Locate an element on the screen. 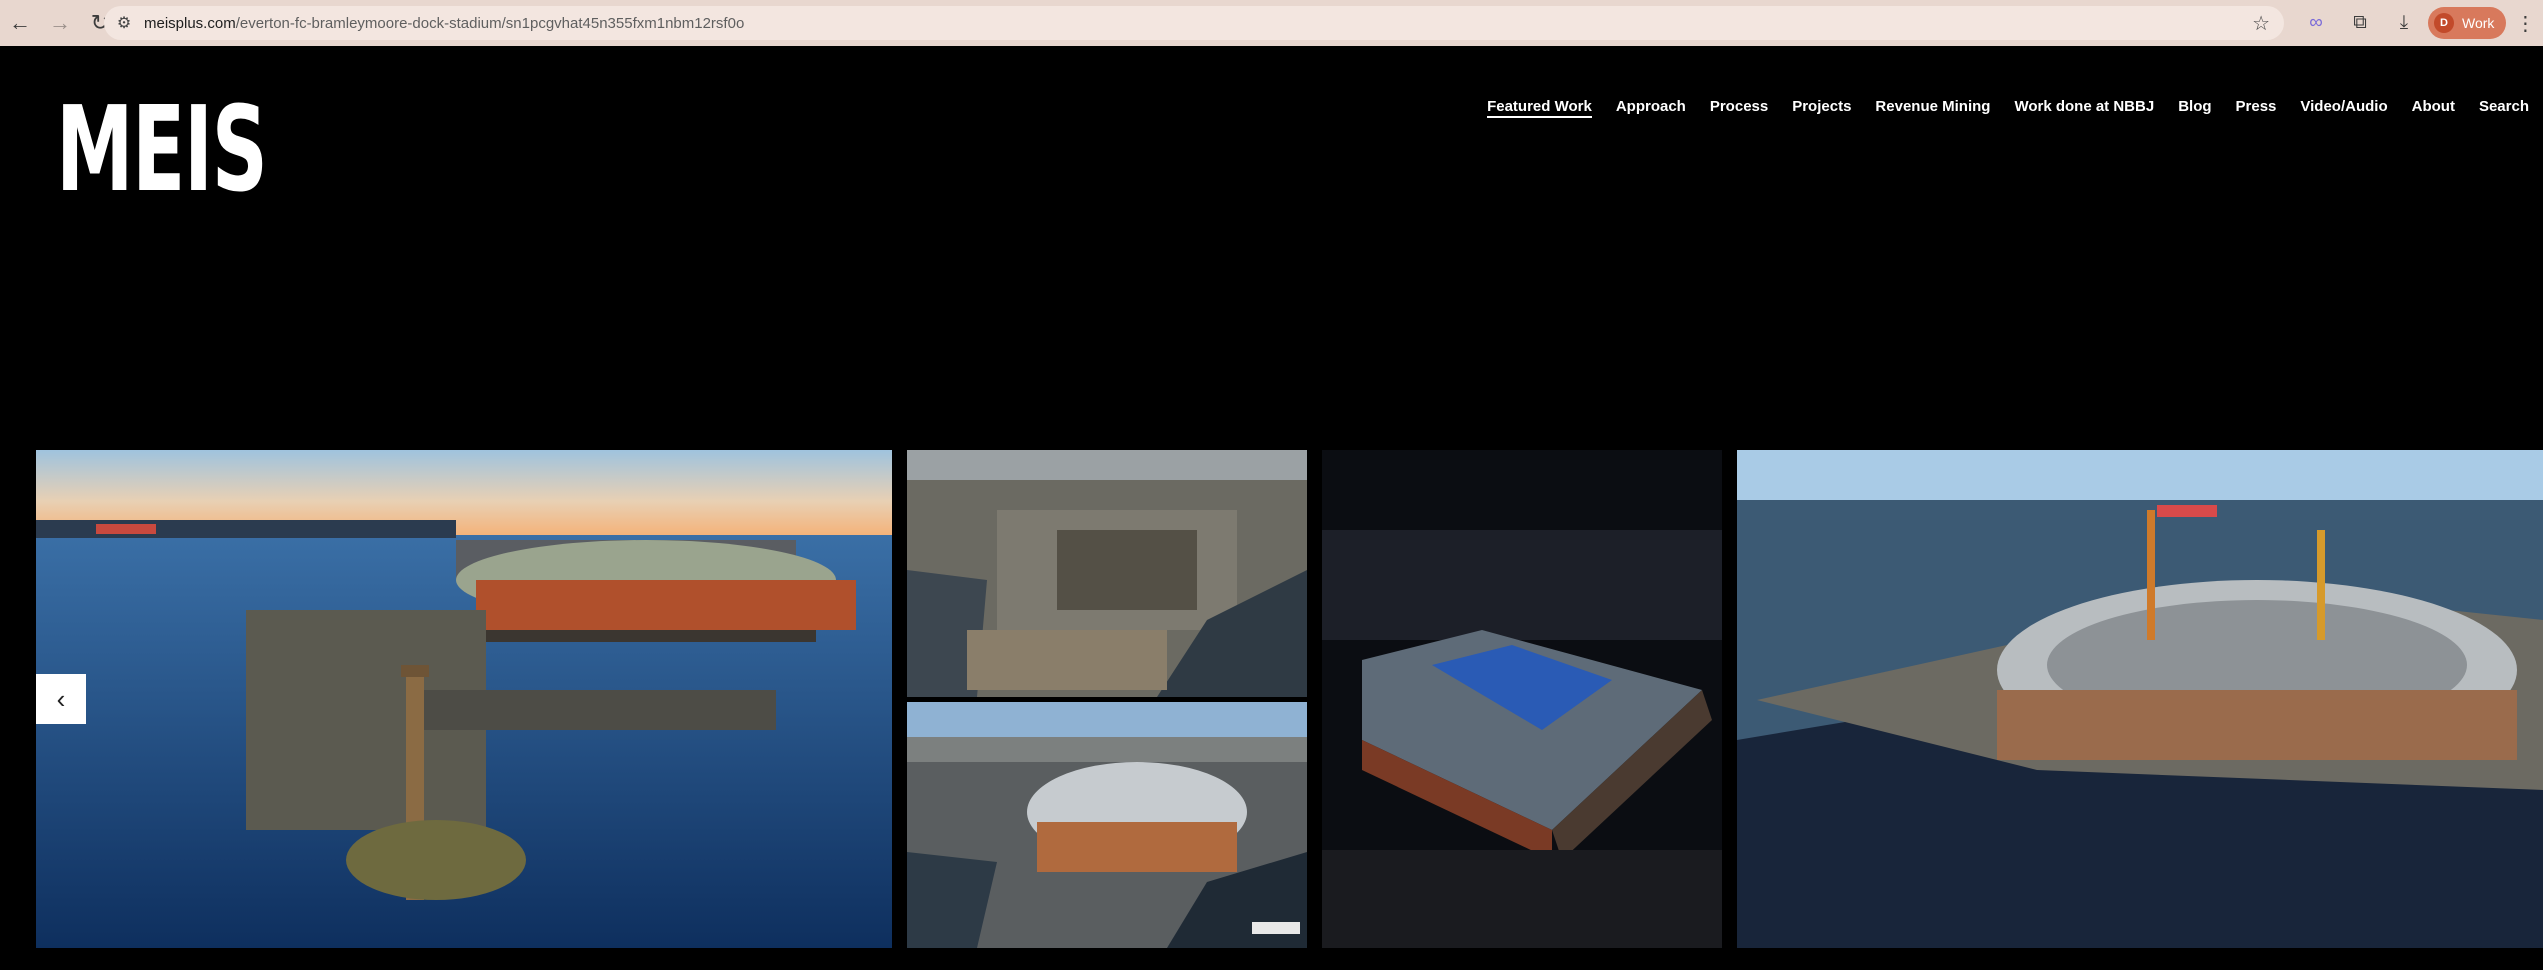 The height and width of the screenshot is (970, 2543). url-domain: meisplus.com is located at coordinates (190, 23).